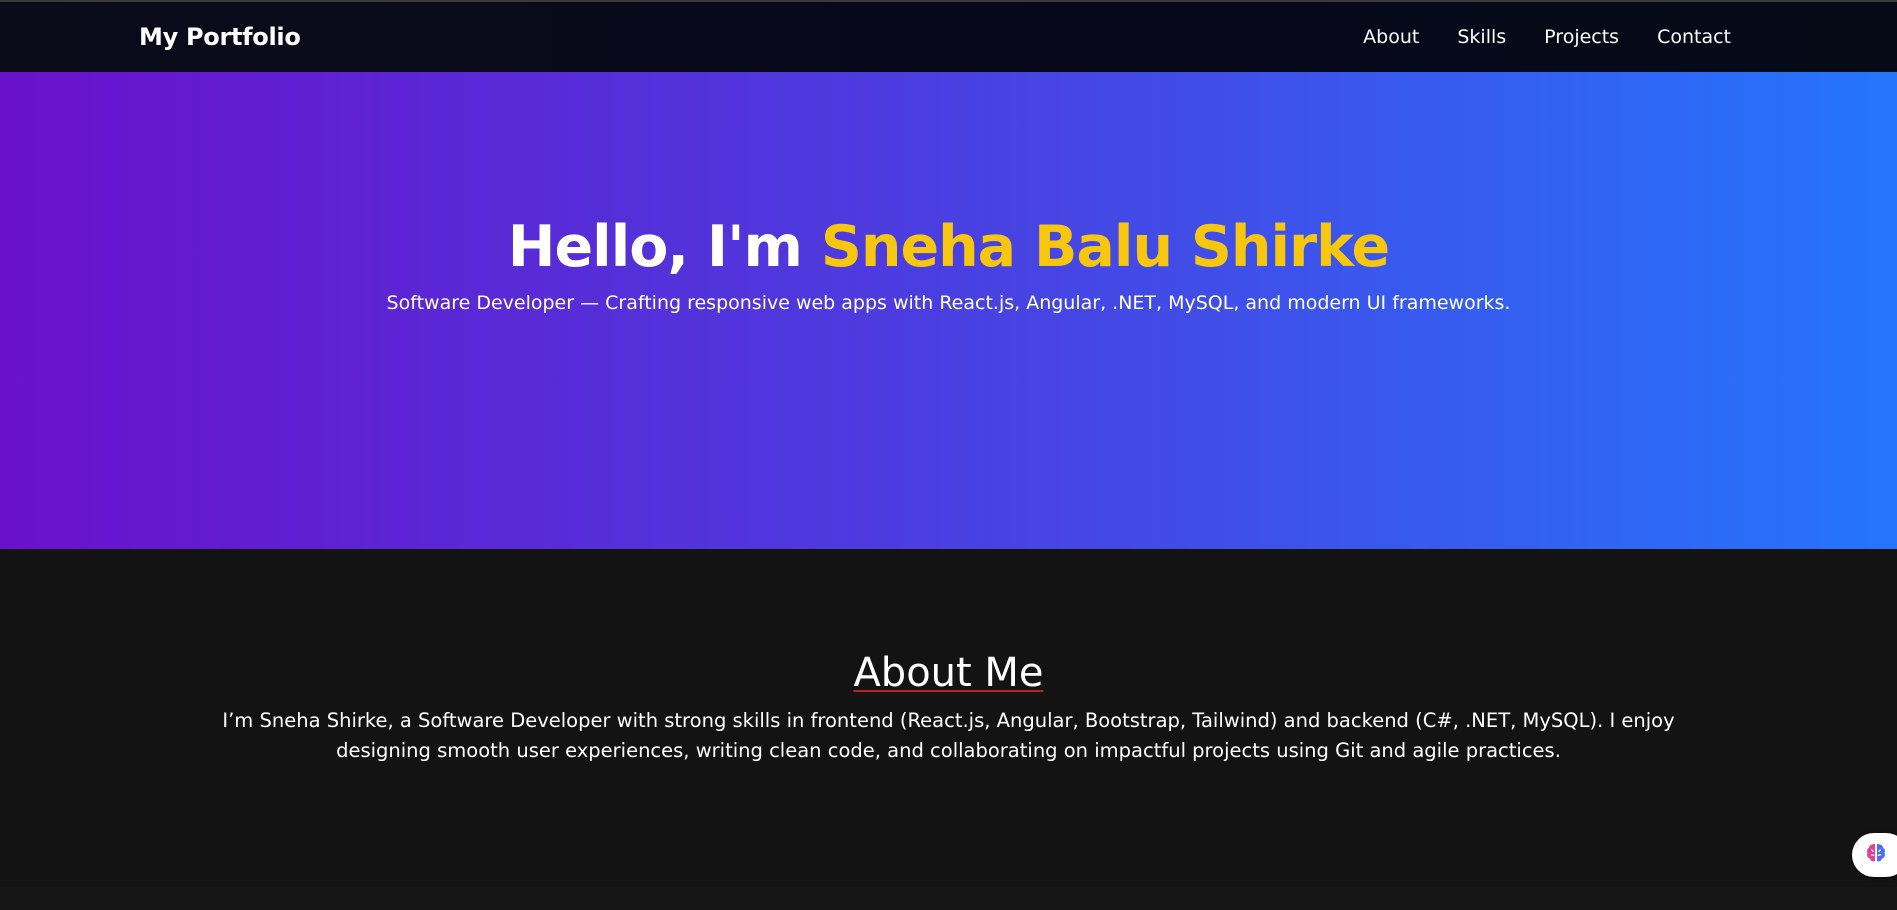  I want to click on next-section-edge, so click(948, 898).